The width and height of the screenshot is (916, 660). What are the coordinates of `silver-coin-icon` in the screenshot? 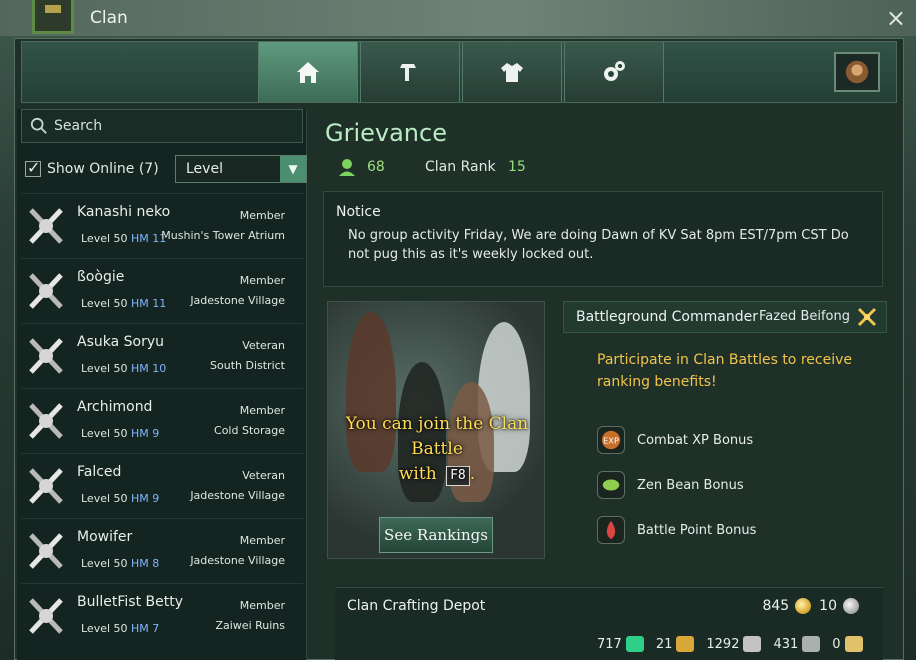 It's located at (851, 606).